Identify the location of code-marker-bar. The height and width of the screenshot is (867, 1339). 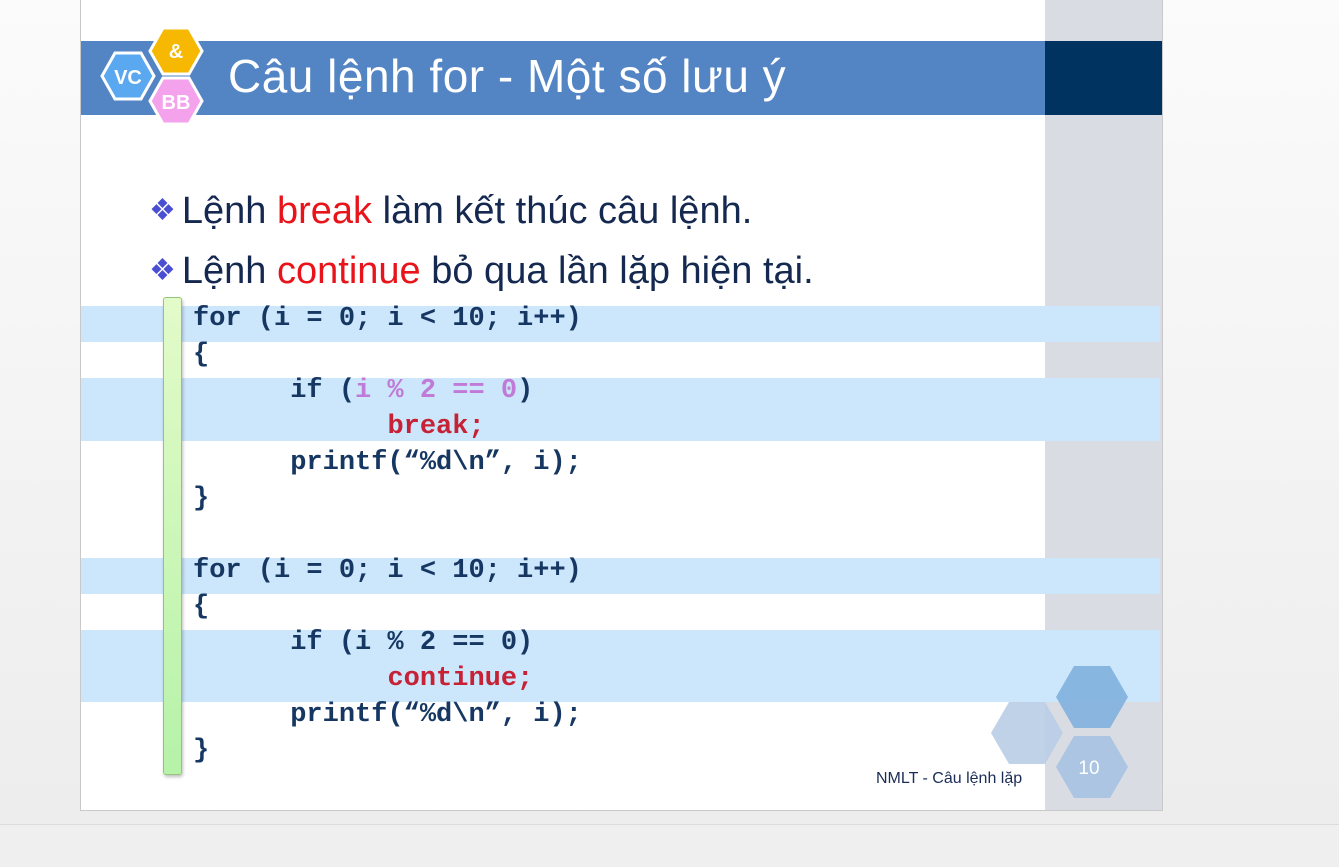
(172, 536).